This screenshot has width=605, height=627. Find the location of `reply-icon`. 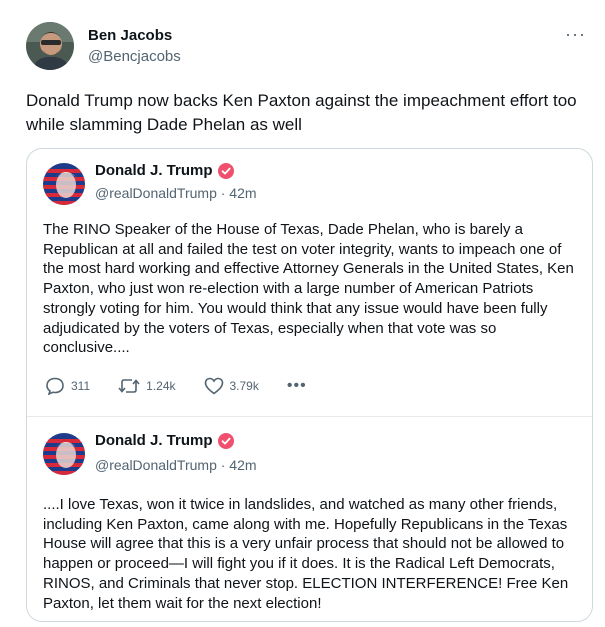

reply-icon is located at coordinates (55, 386).